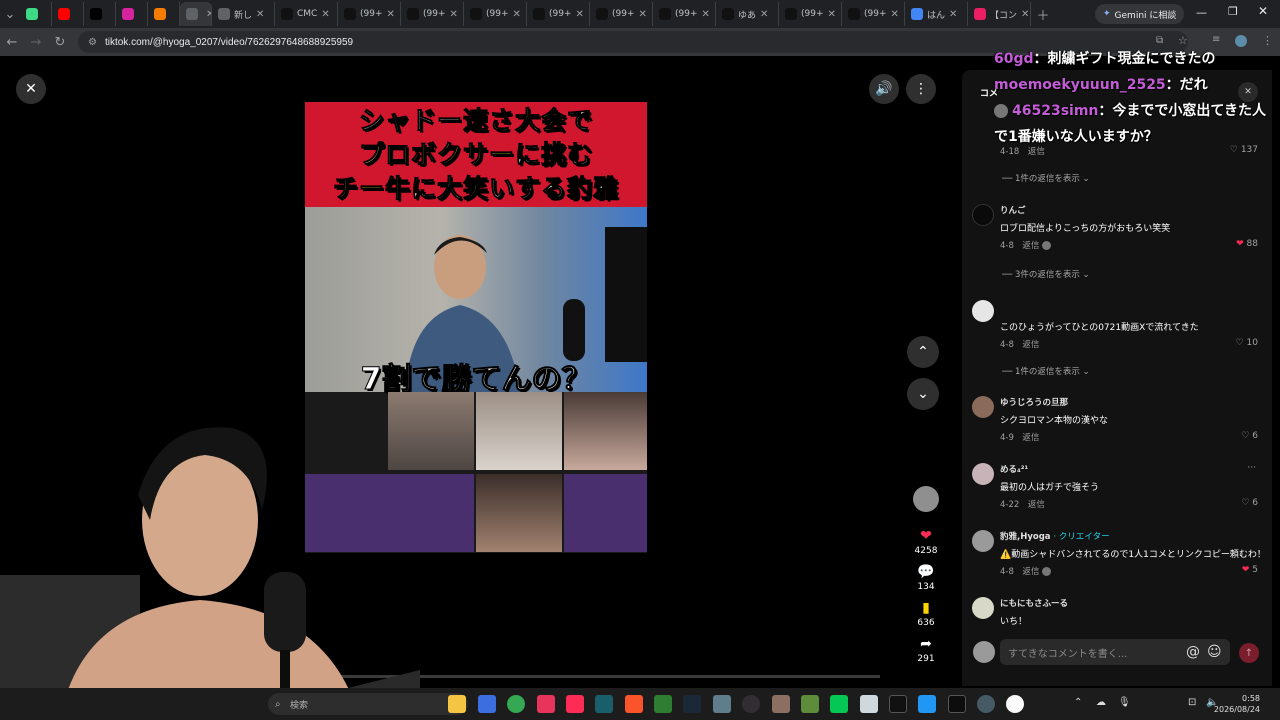 The width and height of the screenshot is (1280, 720). Describe the element at coordinates (1055, 536) in the screenshot. I see `comment-username: 豹雅,Hyoga · クリエイター` at that location.